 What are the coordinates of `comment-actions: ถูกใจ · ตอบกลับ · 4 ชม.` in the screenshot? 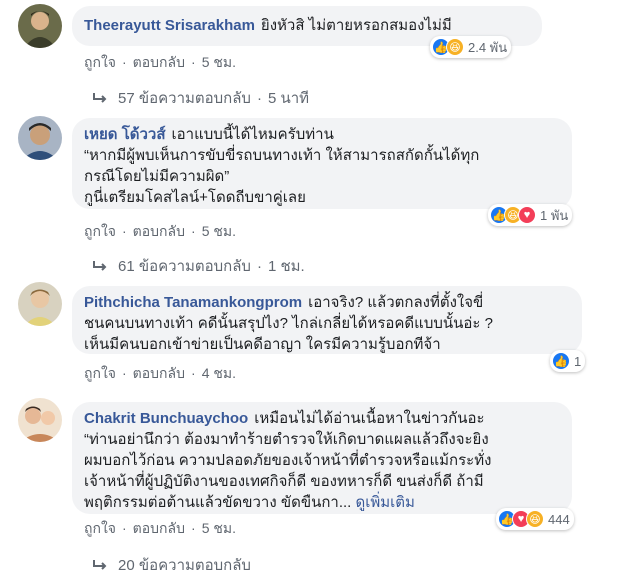 It's located at (160, 373).